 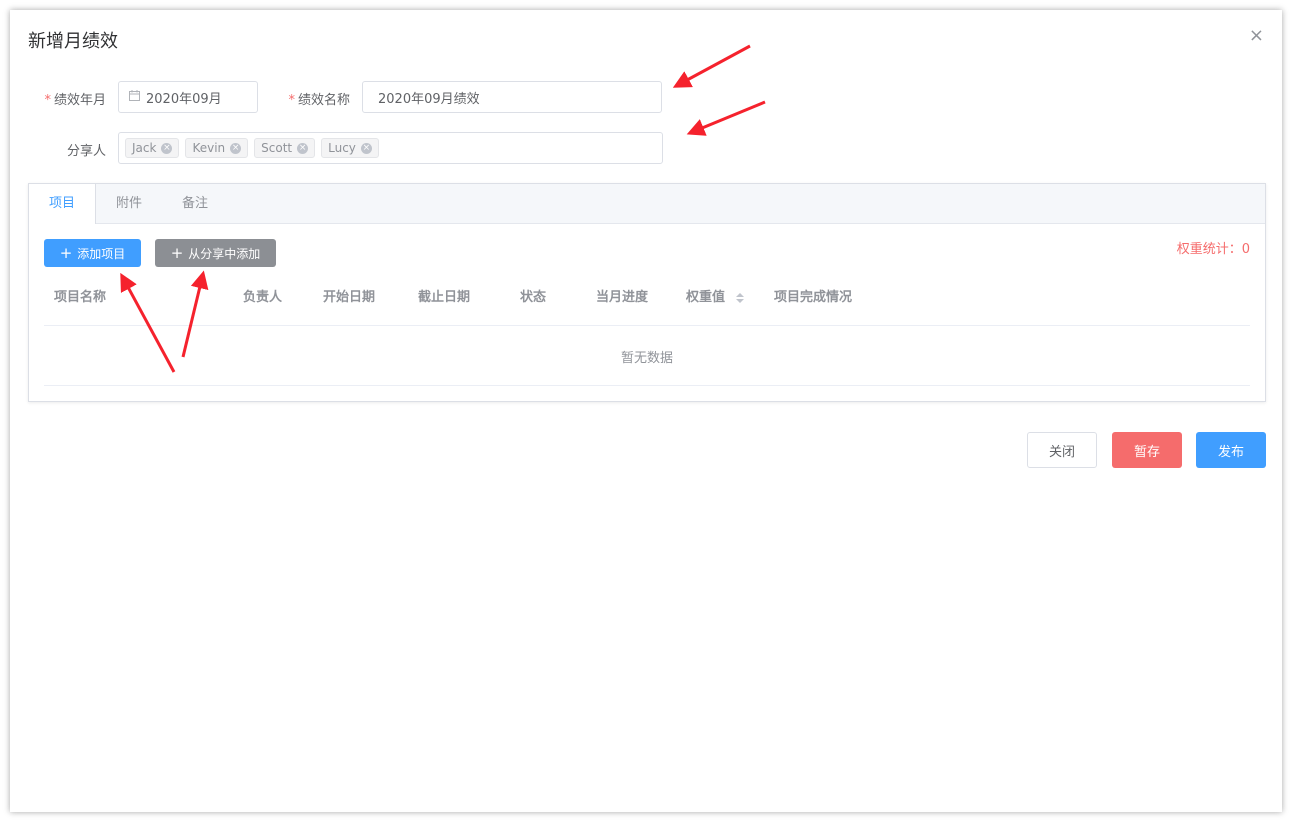 What do you see at coordinates (1147, 450) in the screenshot?
I see `save-draft-button: 暂存` at bounding box center [1147, 450].